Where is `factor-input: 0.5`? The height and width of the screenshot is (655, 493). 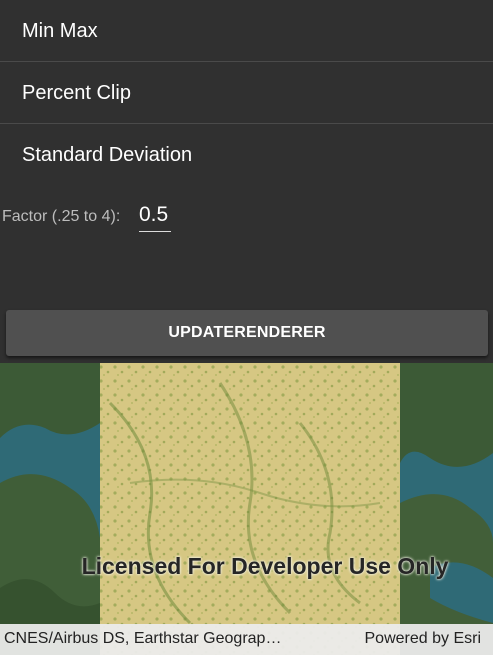
factor-input: 0.5 is located at coordinates (155, 216).